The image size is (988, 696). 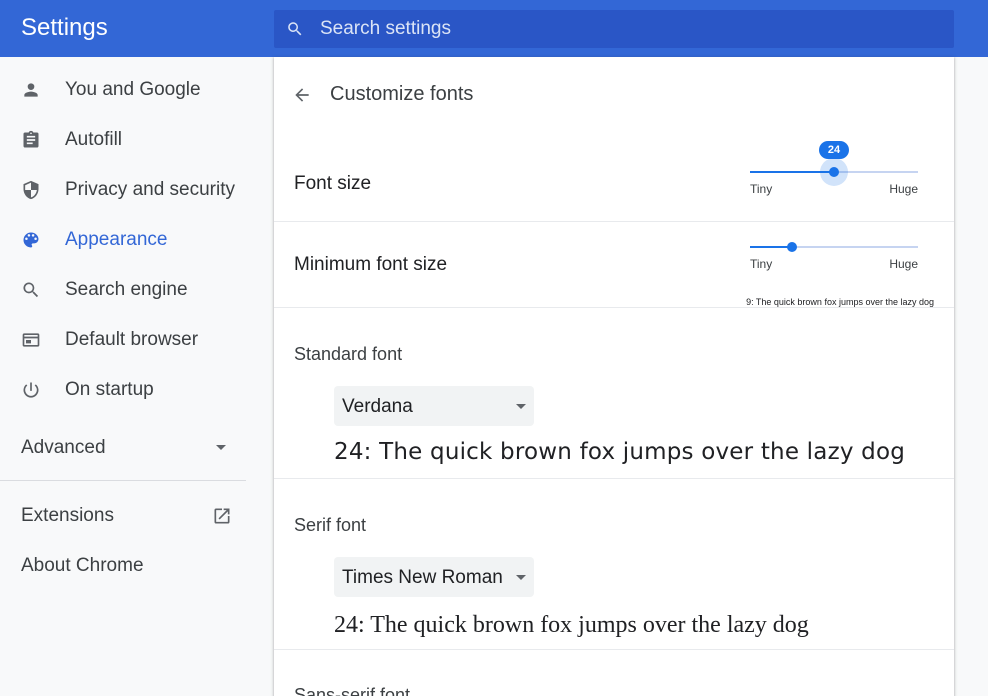 I want to click on sans-serif-font-label: Sans-serif font, so click(x=352, y=690).